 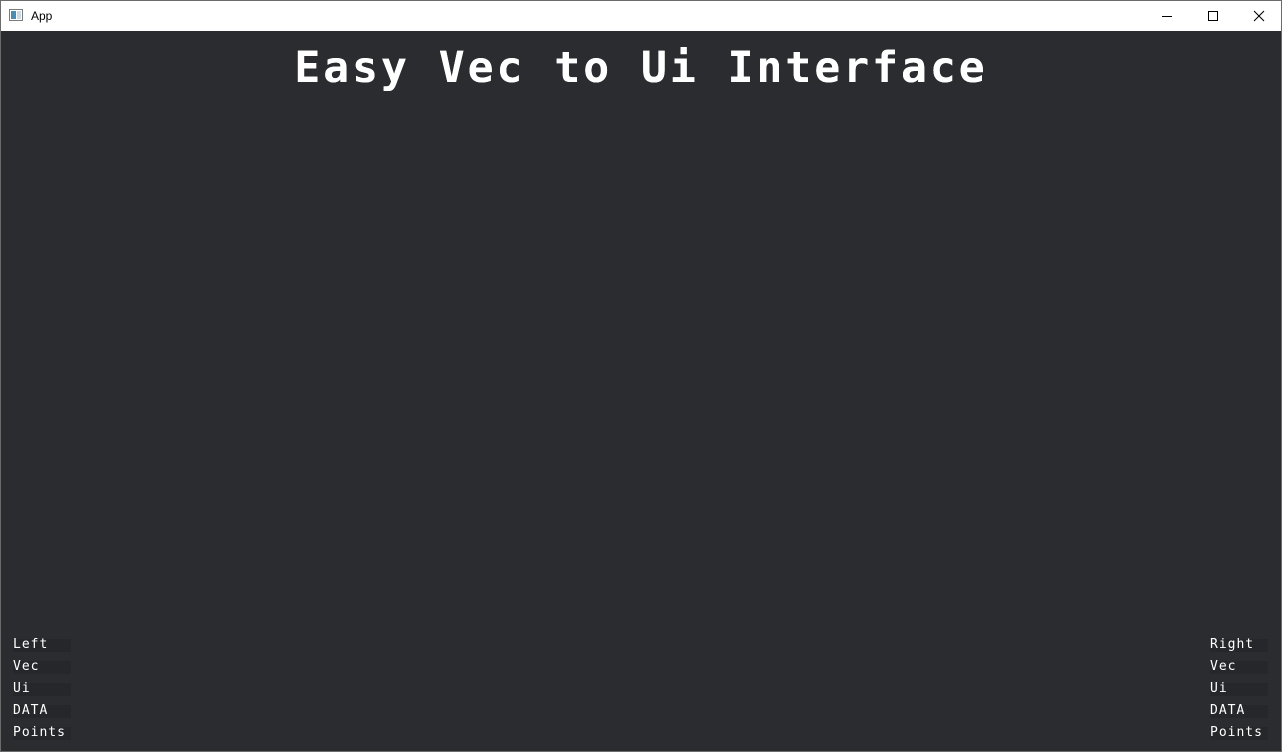 I want to click on maximize-icon, so click(x=1213, y=16).